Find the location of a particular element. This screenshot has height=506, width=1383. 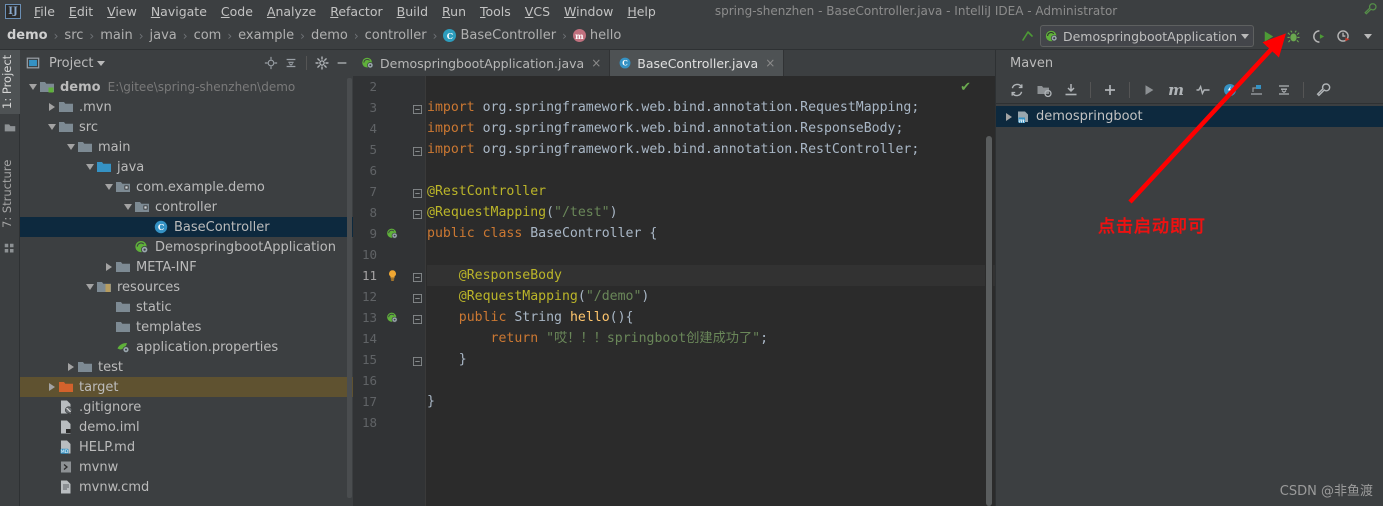

menu-item-file: File is located at coordinates (44, 11).